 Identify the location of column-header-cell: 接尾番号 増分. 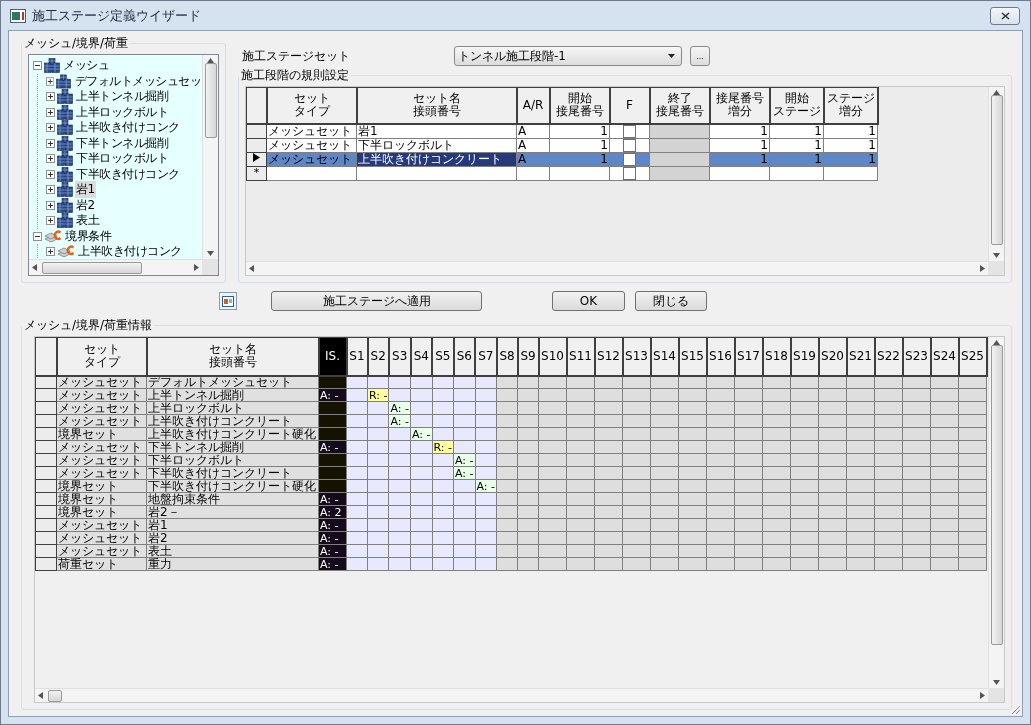
(739, 105).